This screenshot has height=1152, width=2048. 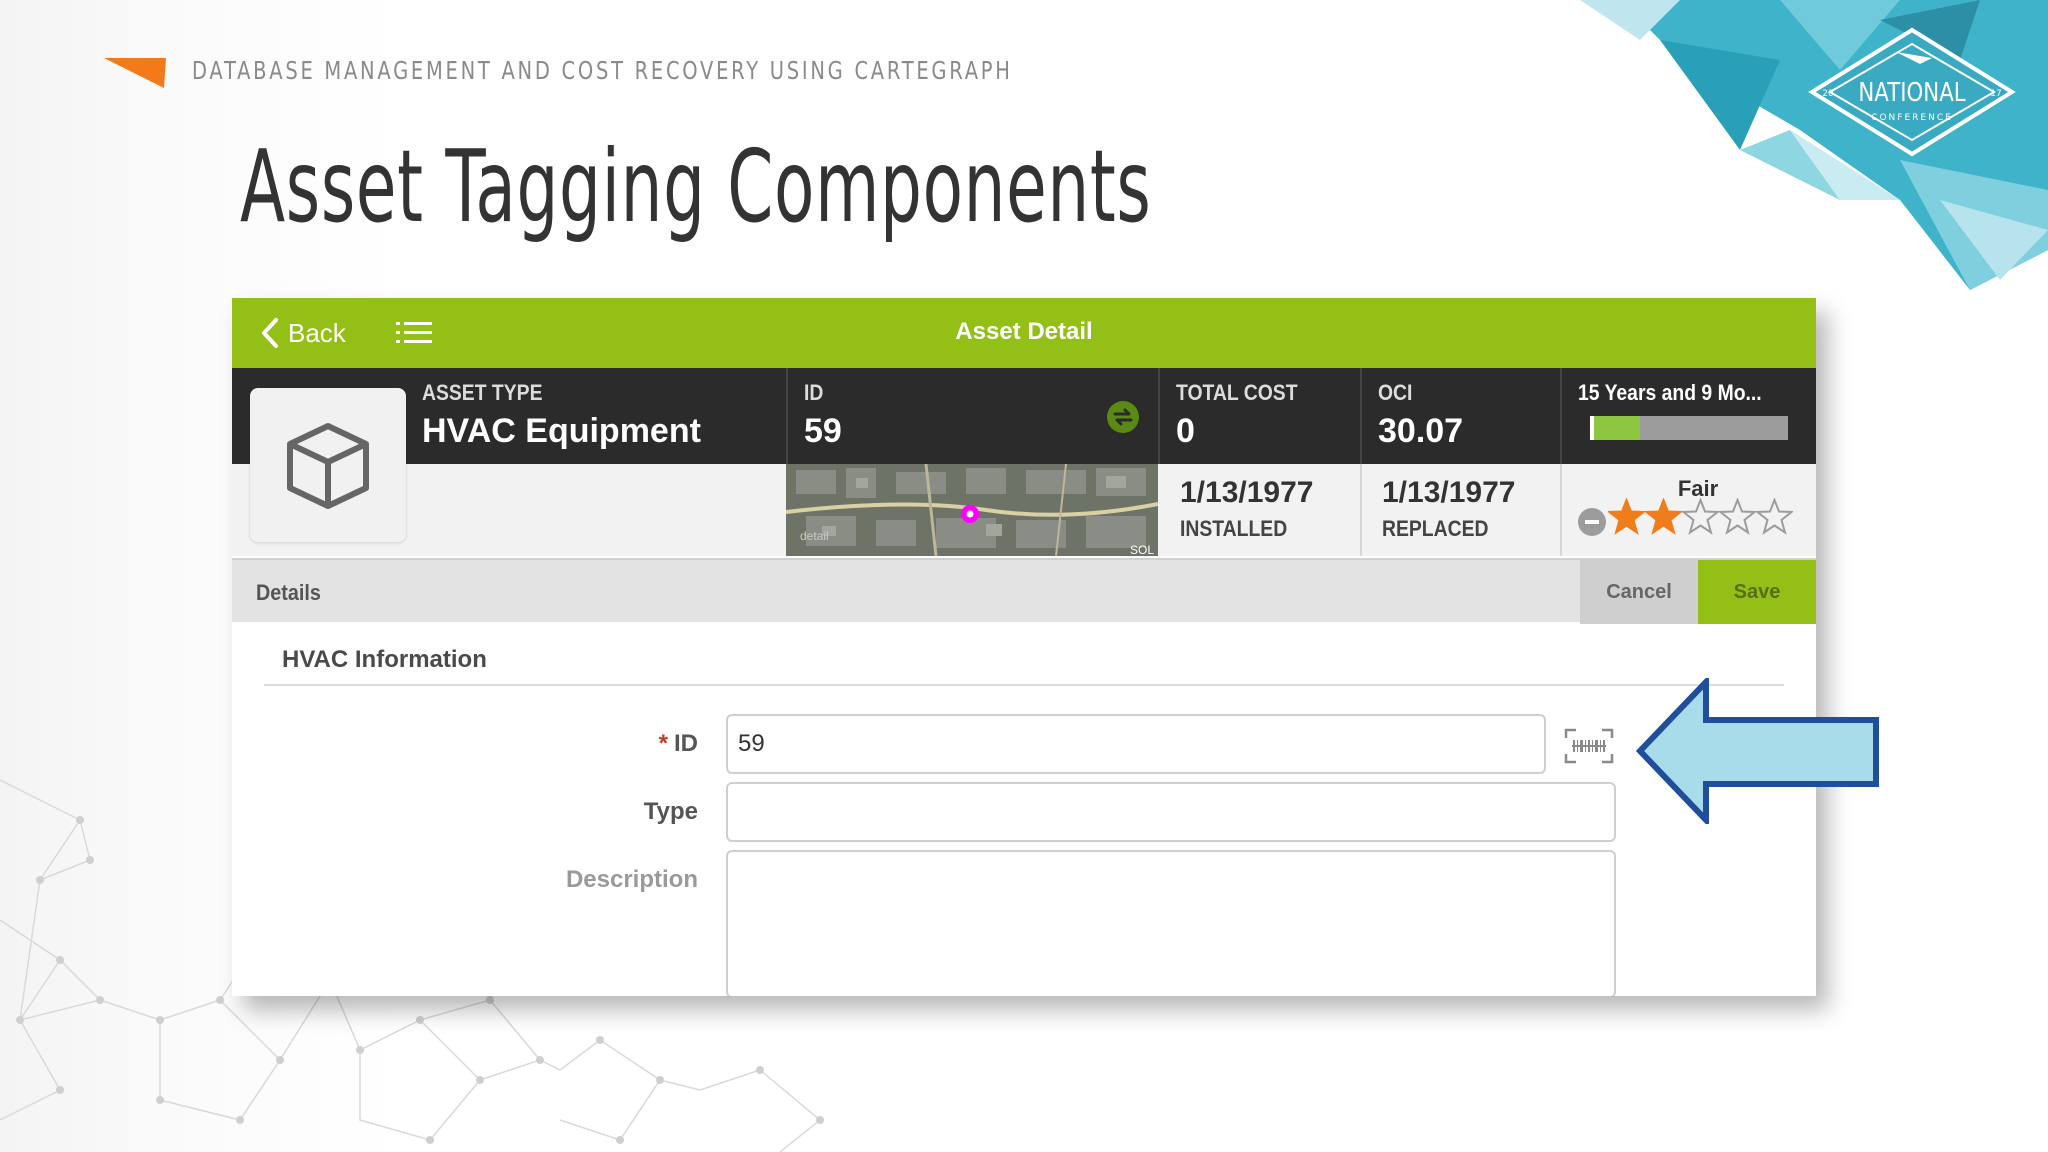 I want to click on screen-title: Asset Detail, so click(x=1024, y=331).